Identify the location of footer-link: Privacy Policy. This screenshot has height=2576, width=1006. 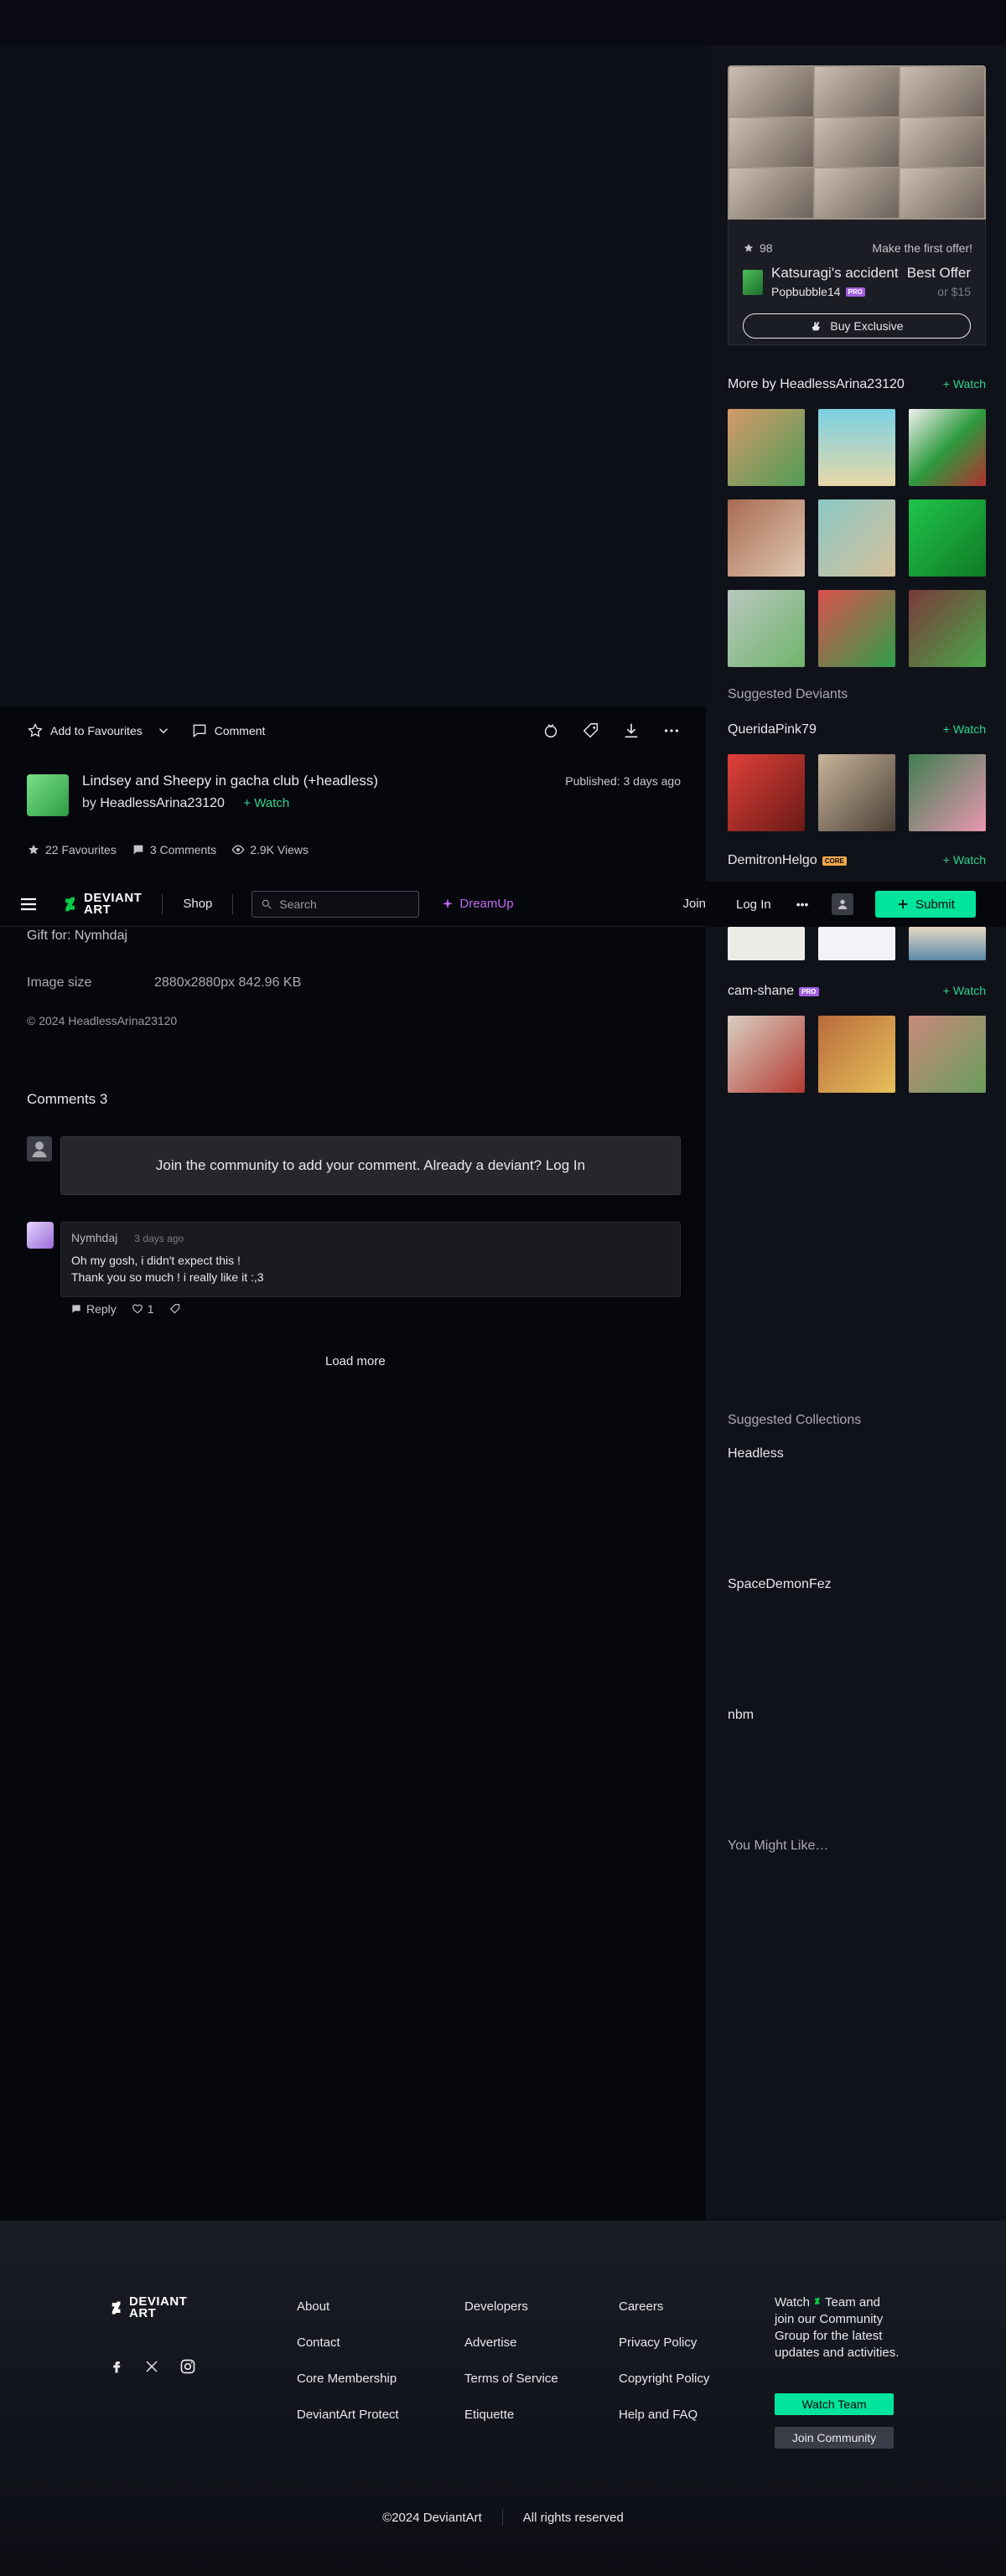
(664, 2342).